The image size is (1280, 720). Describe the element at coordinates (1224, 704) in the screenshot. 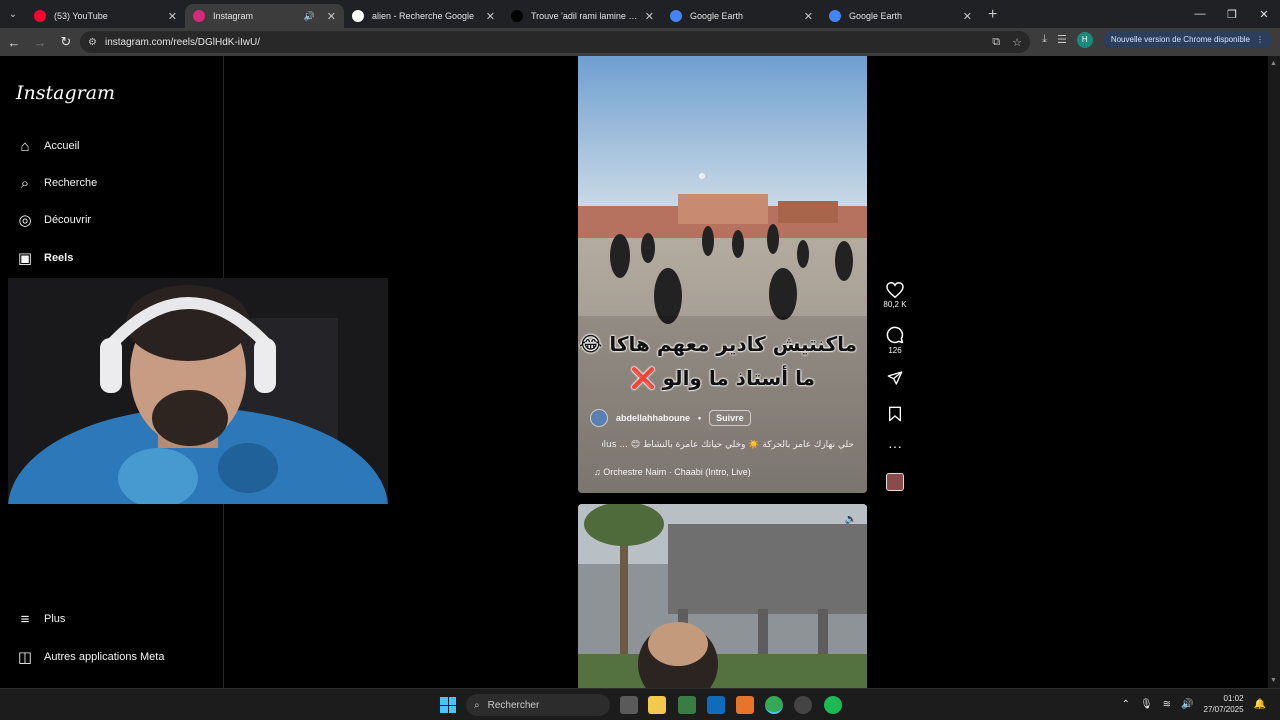

I see `clock: 01:02 27/07/2025` at that location.